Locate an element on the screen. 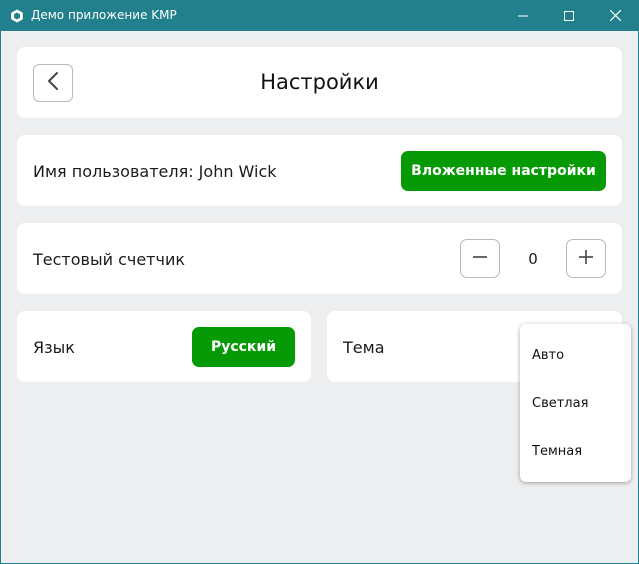 This screenshot has width=639, height=564. maximize-icon is located at coordinates (569, 15).